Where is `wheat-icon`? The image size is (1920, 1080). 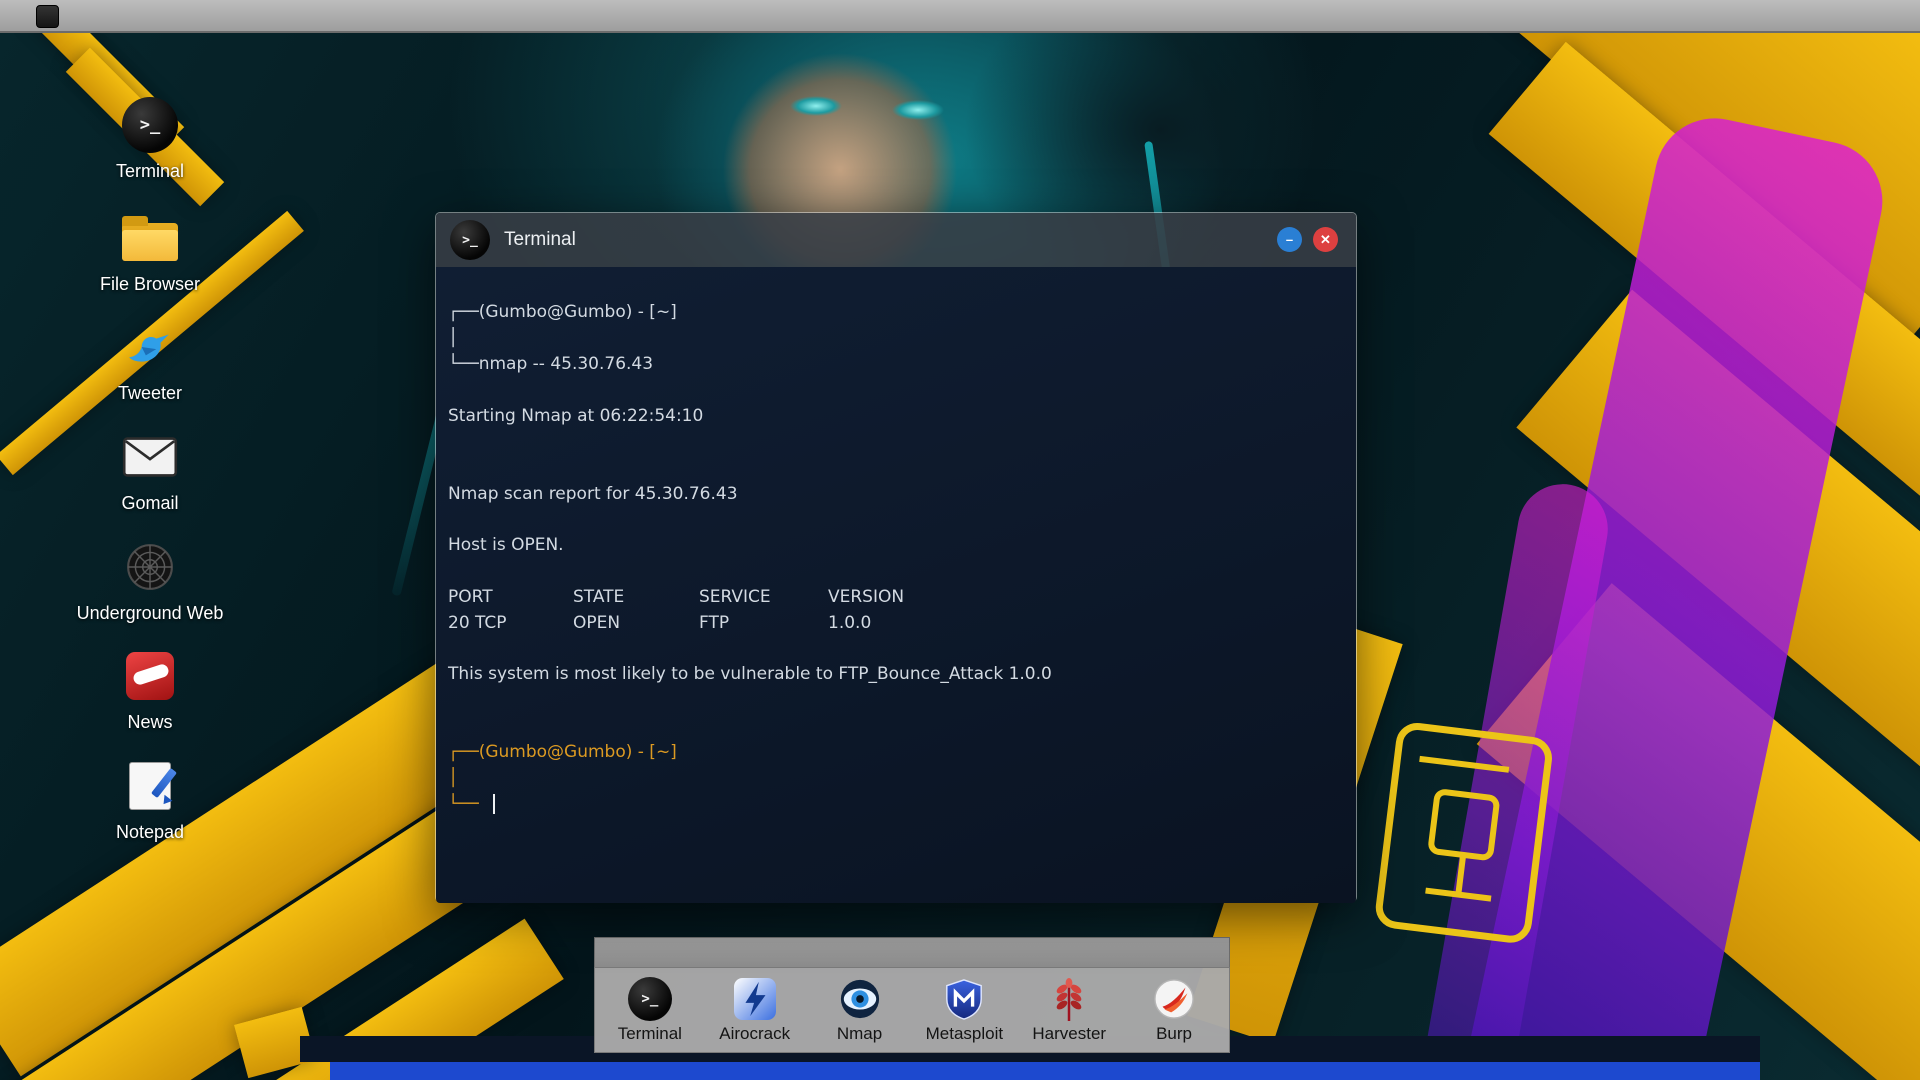 wheat-icon is located at coordinates (1069, 999).